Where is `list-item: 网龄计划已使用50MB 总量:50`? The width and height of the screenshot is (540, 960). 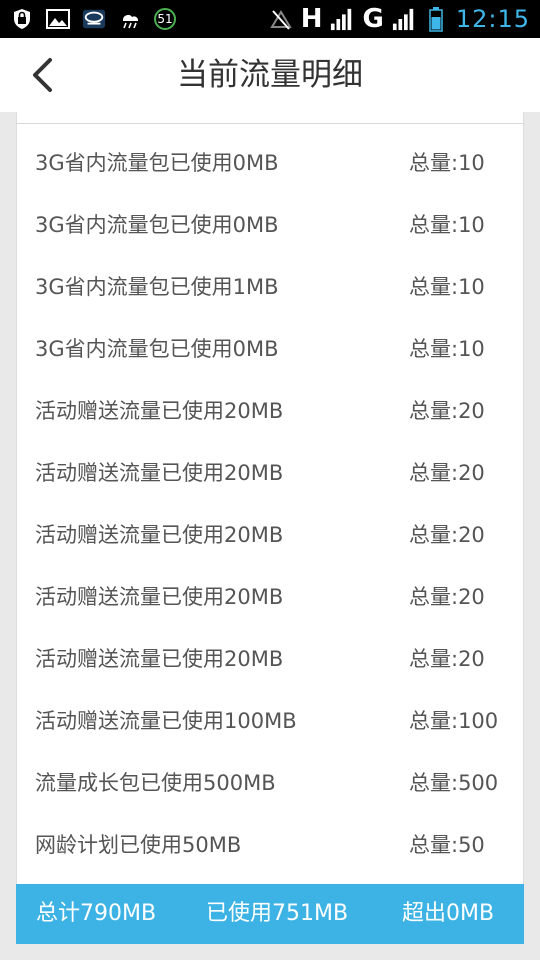 list-item: 网龄计划已使用50MB 总量:50 is located at coordinates (270, 845).